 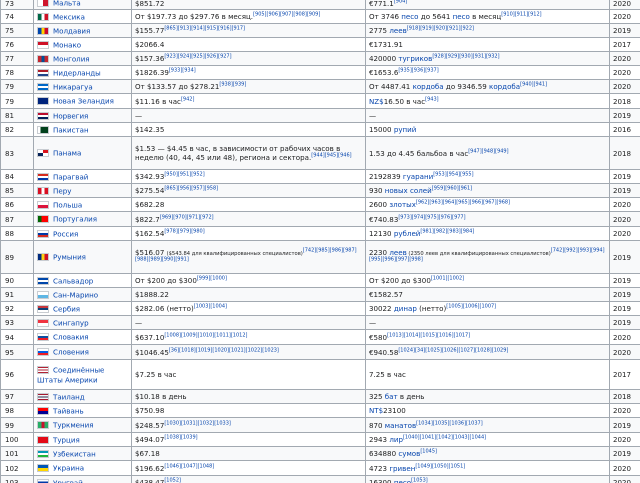 I want to click on reference-links: [1003][1004], so click(x=210, y=307).